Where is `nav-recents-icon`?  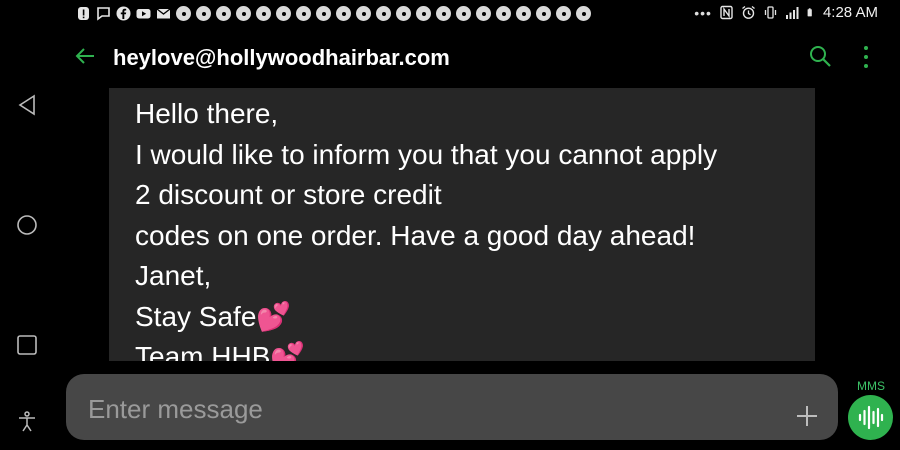 nav-recents-icon is located at coordinates (27, 345).